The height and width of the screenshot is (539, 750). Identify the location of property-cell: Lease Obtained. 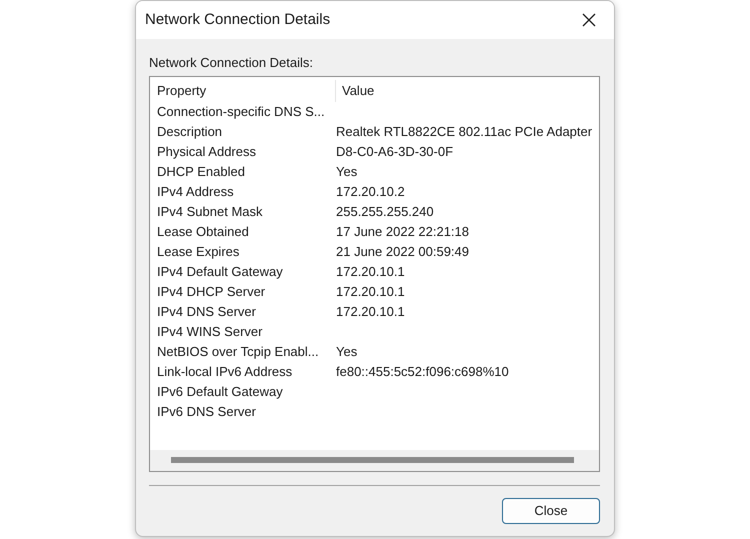
(203, 231).